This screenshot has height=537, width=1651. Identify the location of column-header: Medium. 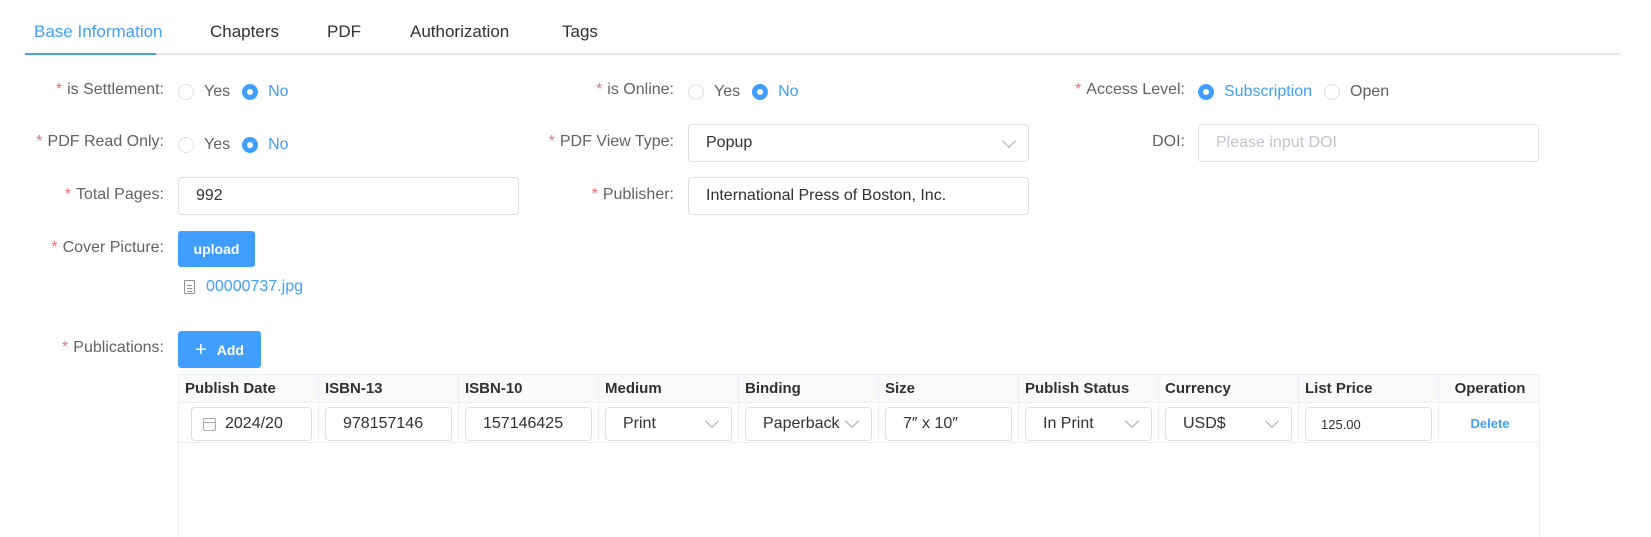
(669, 389).